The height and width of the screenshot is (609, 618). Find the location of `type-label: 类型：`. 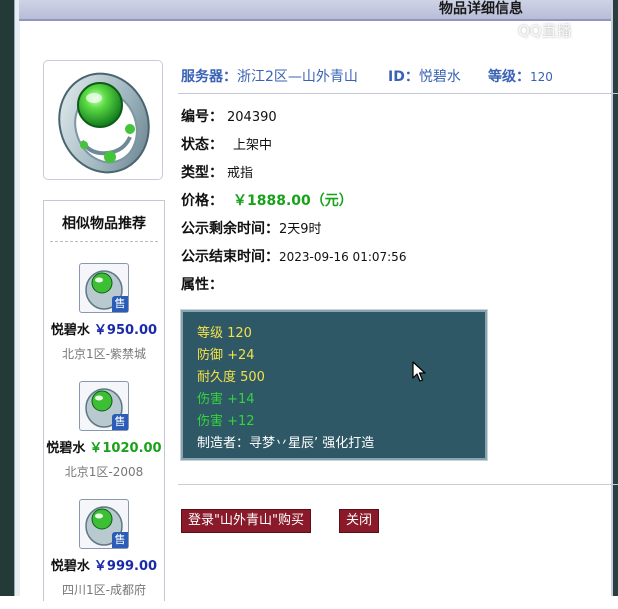

type-label: 类型： is located at coordinates (202, 173).